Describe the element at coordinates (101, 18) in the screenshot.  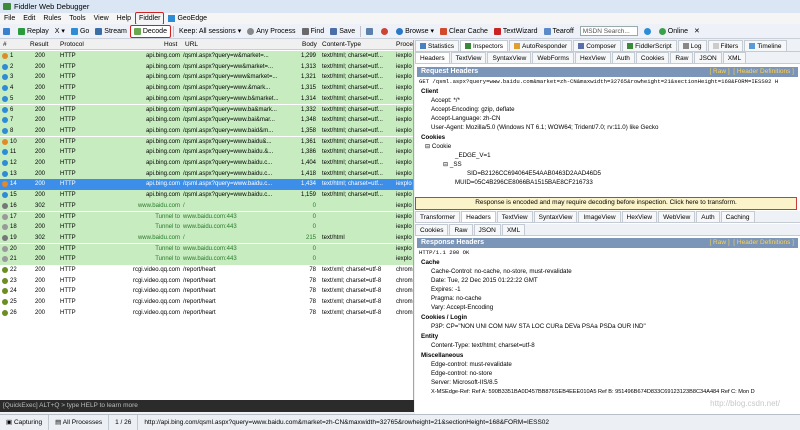
I see `menu-view: View` at that location.